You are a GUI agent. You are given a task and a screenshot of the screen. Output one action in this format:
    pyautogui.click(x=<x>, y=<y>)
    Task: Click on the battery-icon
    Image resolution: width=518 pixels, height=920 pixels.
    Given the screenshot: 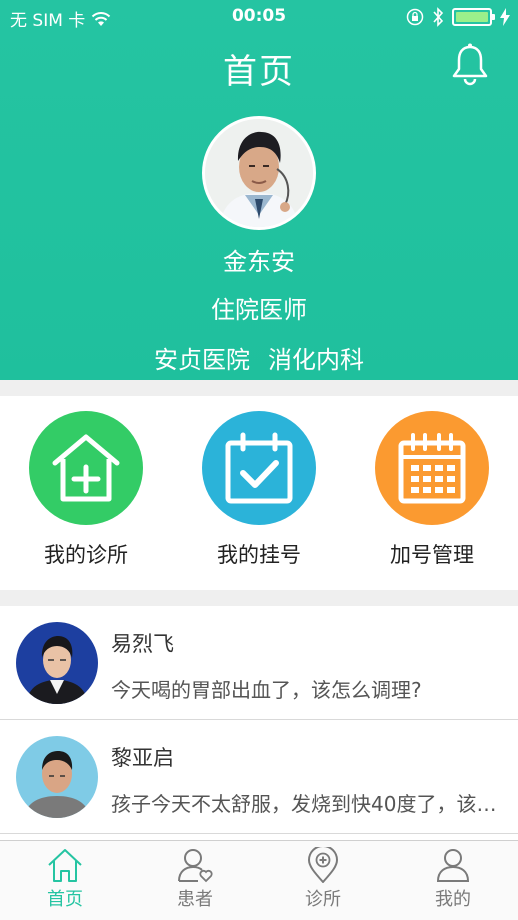 What is the action you would take?
    pyautogui.click(x=473, y=17)
    